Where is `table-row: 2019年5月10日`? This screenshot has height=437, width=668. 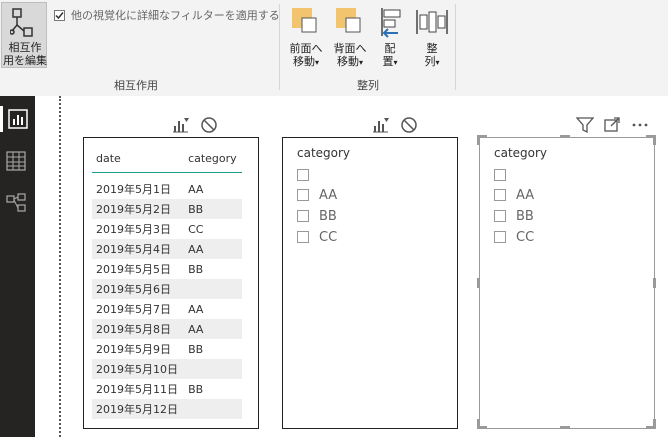 table-row: 2019年5月10日 is located at coordinates (167, 369).